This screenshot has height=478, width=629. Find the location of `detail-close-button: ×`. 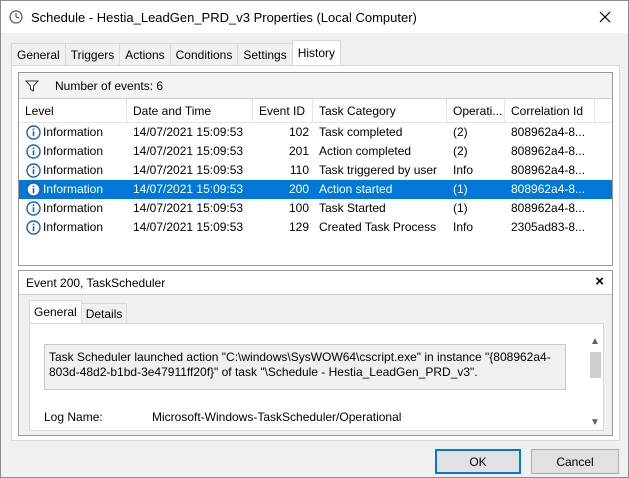

detail-close-button: × is located at coordinates (599, 281).